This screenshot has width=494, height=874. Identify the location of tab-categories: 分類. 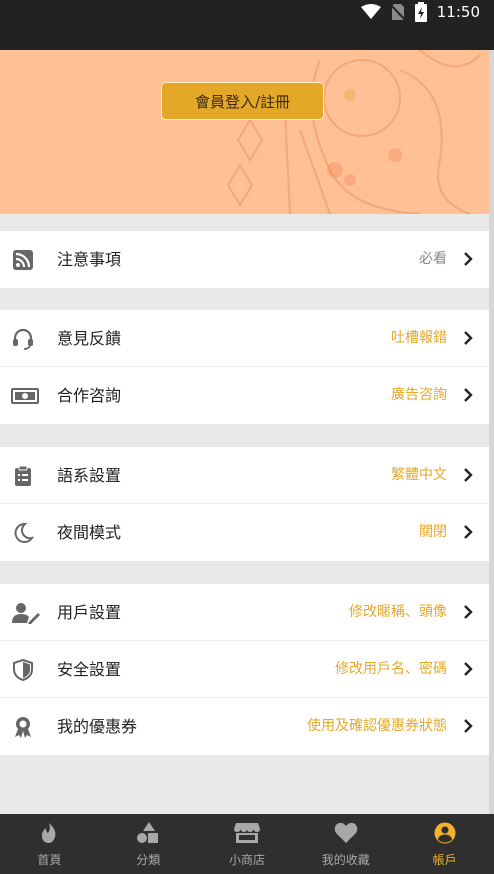
(148, 844).